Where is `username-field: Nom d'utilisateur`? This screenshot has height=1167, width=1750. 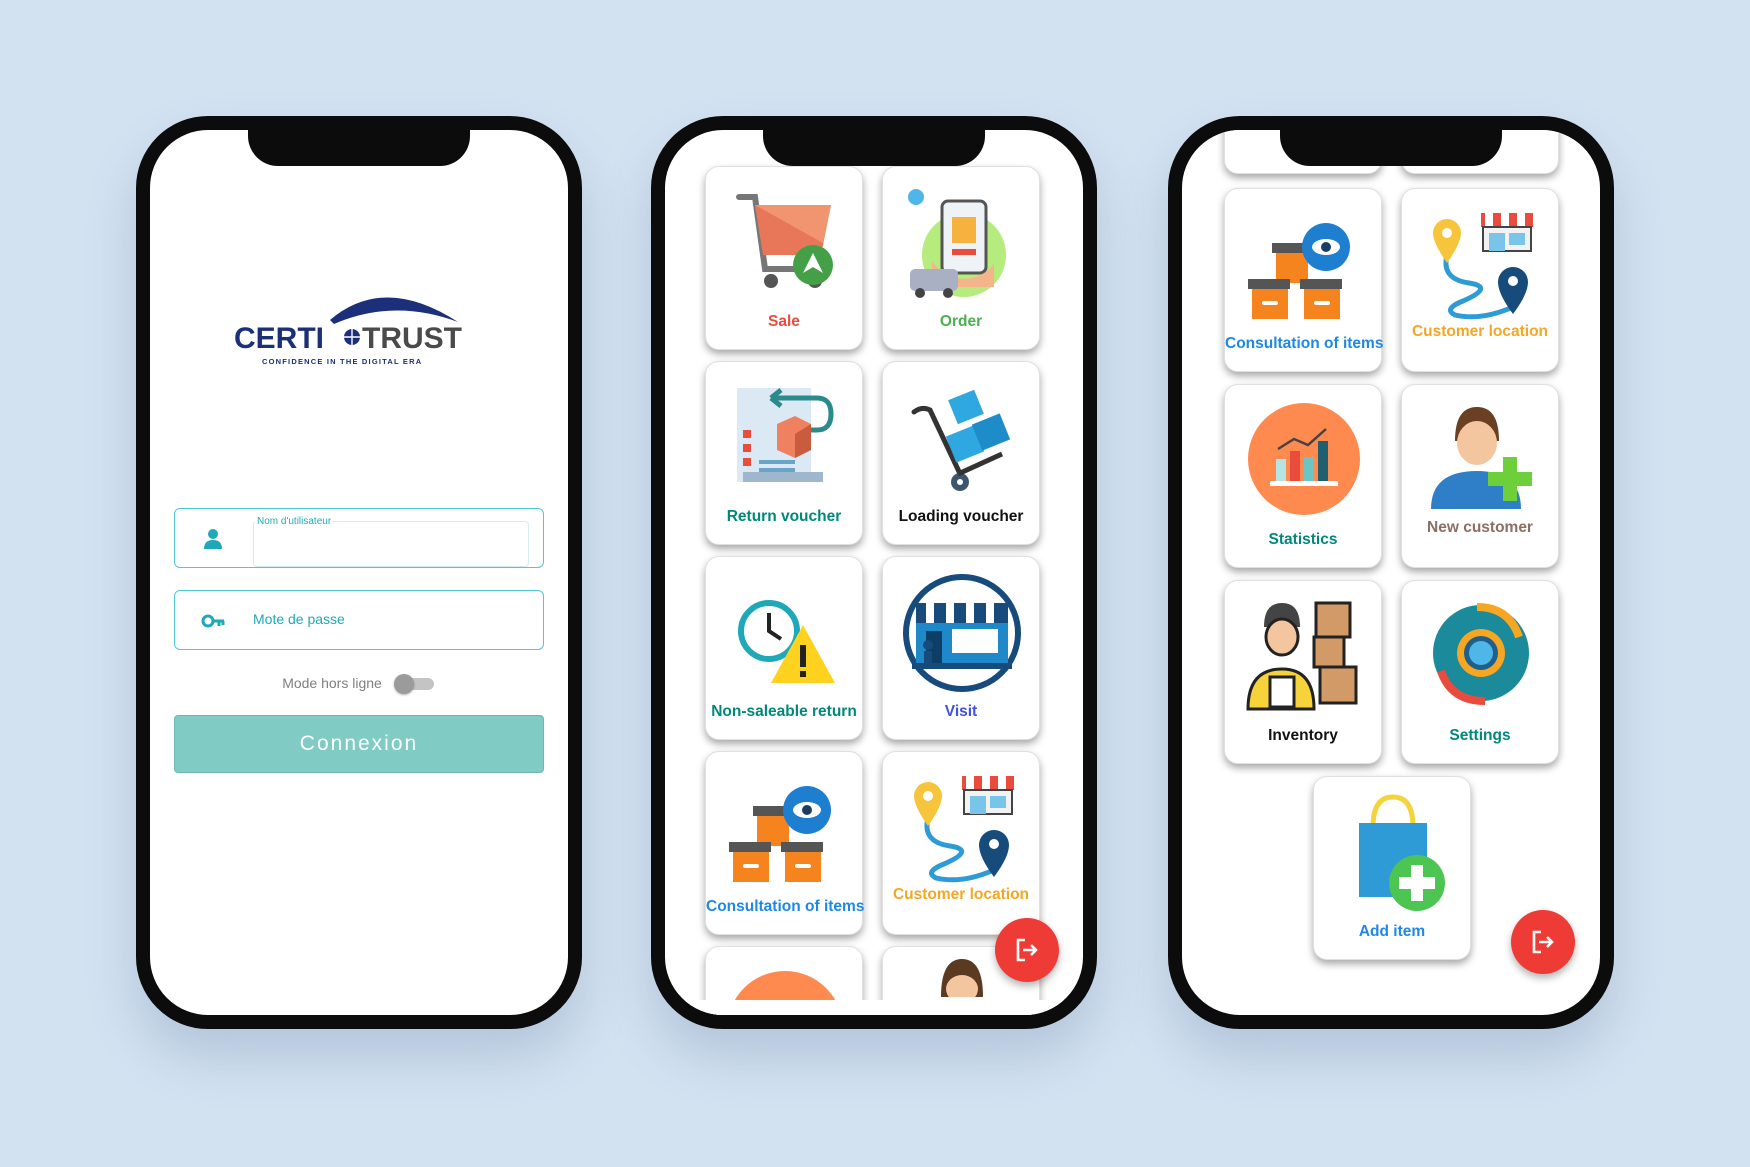
username-field: Nom d'utilisateur is located at coordinates (359, 538).